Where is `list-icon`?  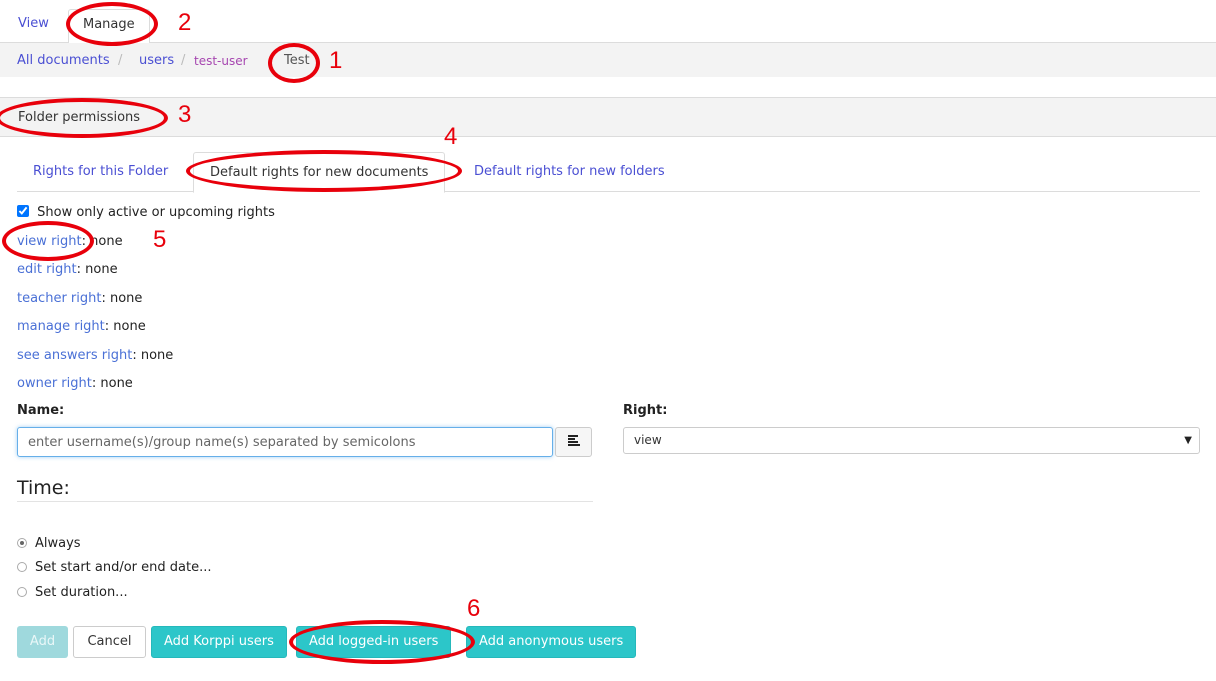 list-icon is located at coordinates (573, 440).